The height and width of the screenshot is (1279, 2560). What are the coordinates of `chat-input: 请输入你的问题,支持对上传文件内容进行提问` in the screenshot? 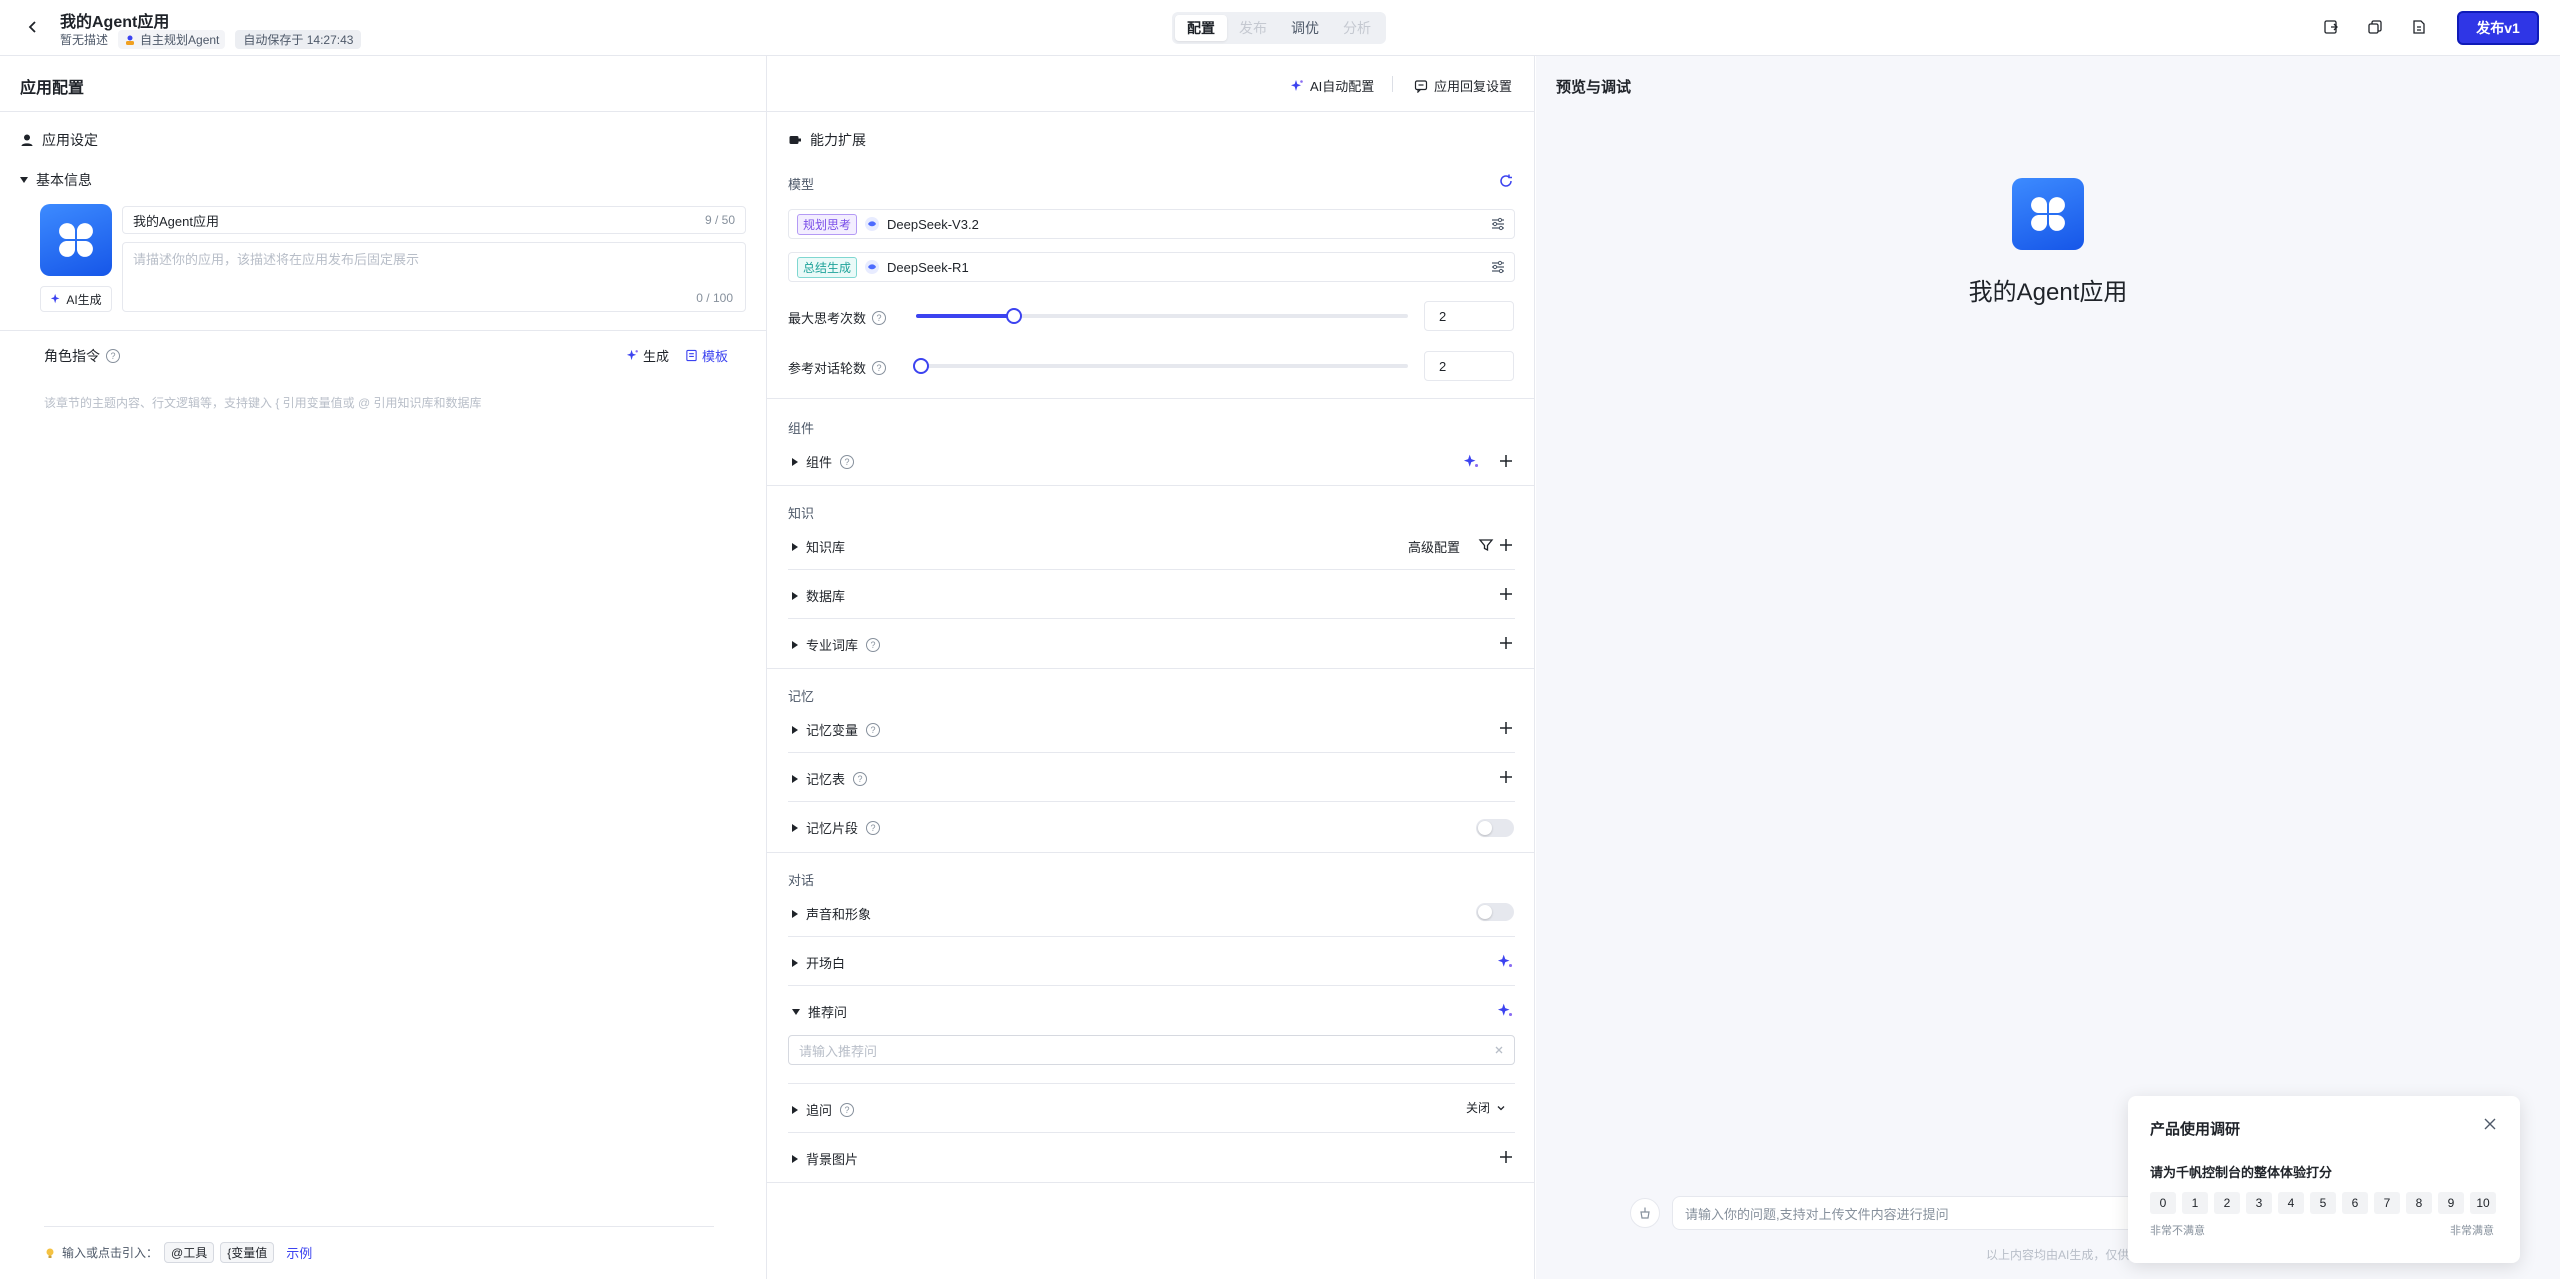 It's located at (1902, 1213).